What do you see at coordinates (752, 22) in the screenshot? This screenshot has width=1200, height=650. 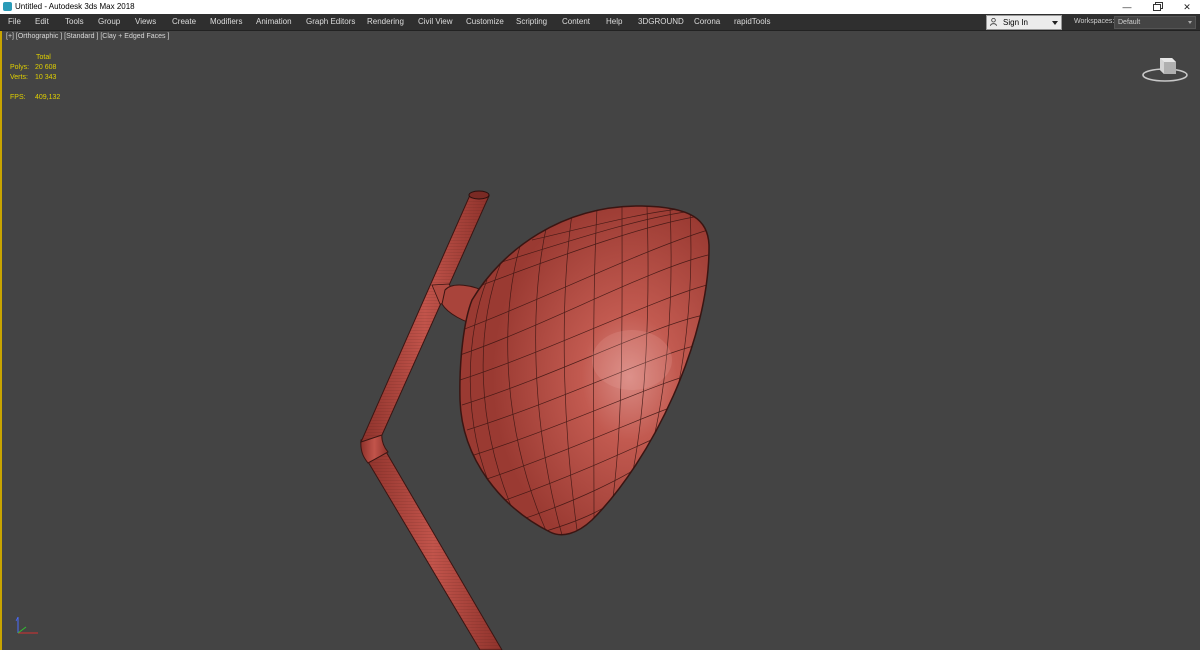 I see `menu-rapidtools: rapidTools` at bounding box center [752, 22].